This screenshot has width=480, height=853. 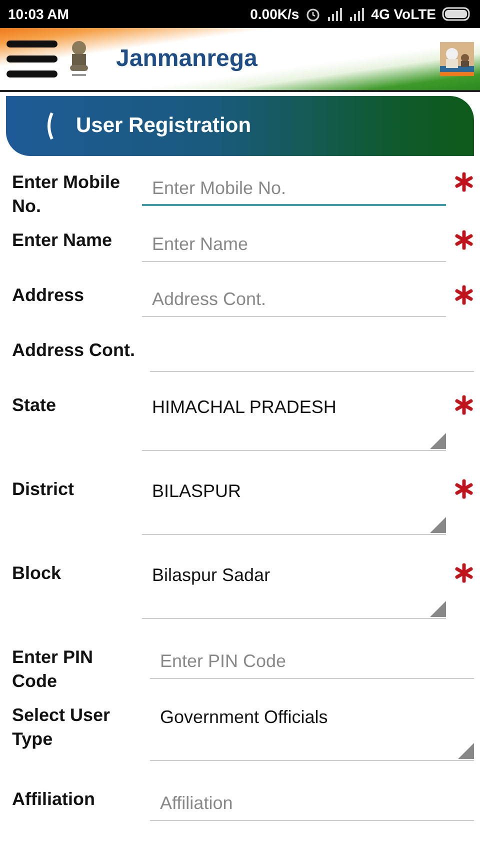 I want to click on network-speed: 0.00K/s, so click(x=275, y=14).